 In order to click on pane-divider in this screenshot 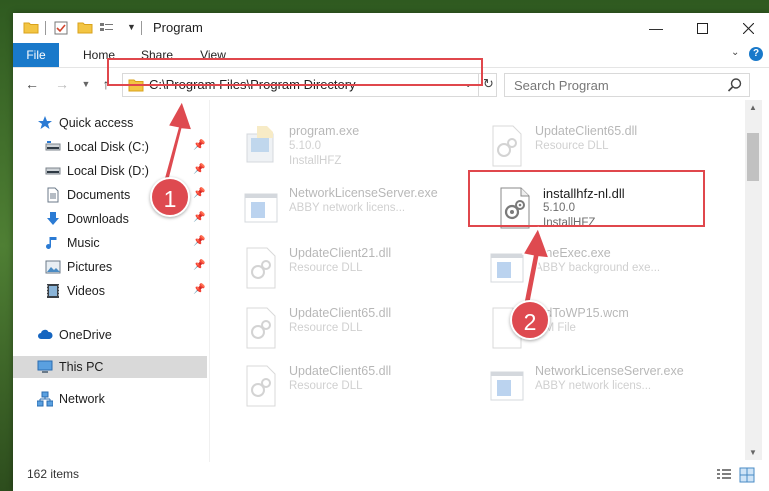, I will do `click(209, 281)`.